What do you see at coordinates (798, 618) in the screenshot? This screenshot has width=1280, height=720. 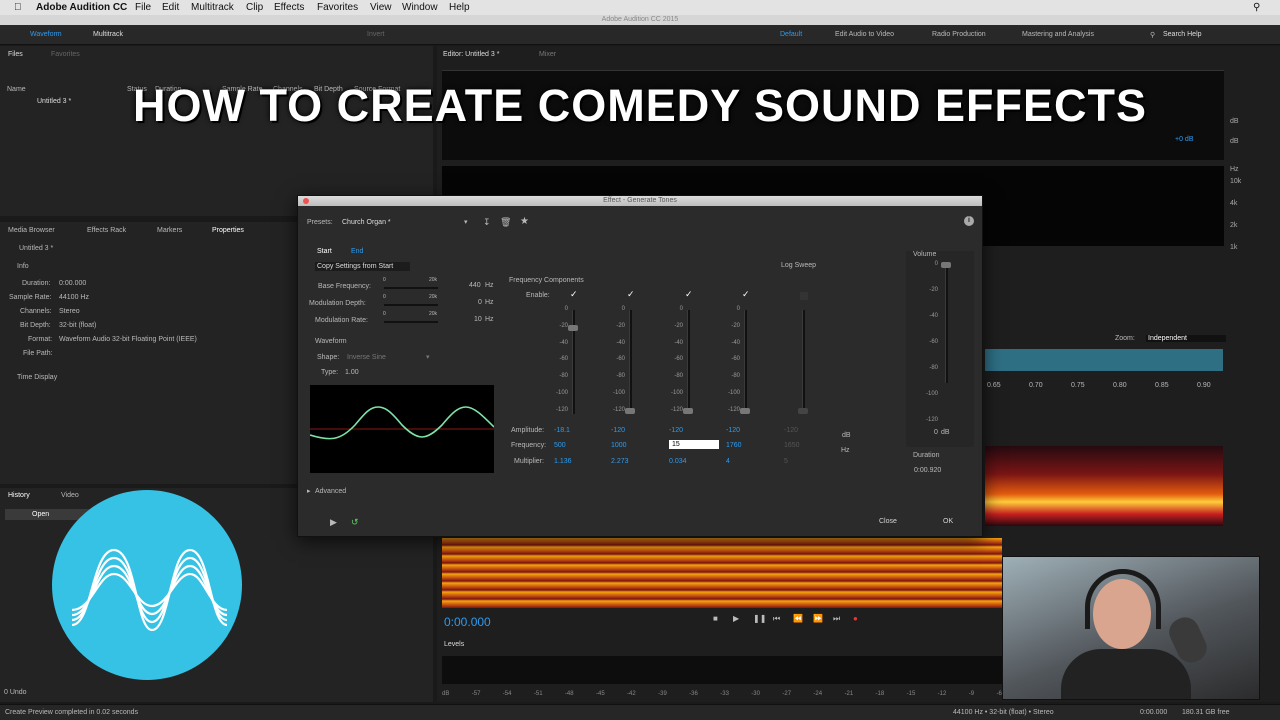 I see `rewind-button: ⏪` at bounding box center [798, 618].